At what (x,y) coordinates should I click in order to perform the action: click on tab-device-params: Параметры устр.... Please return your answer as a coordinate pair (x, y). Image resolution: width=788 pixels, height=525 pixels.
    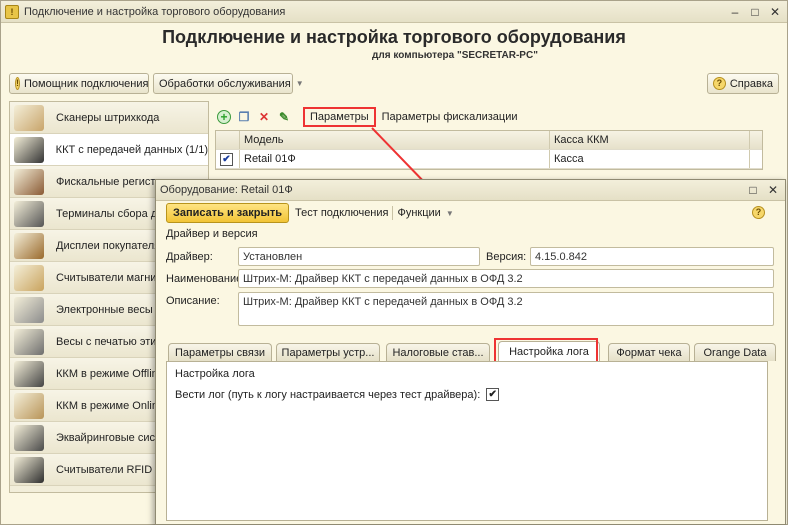
    Looking at the image, I should click on (328, 352).